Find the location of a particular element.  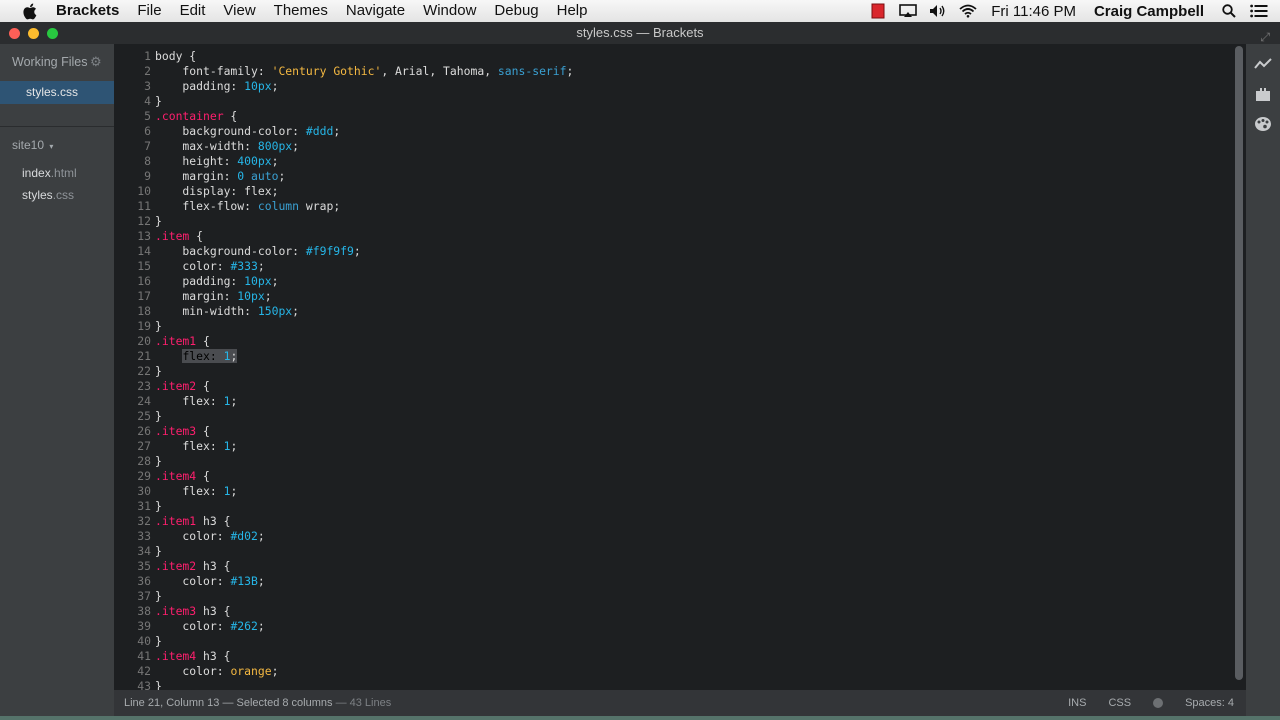

code-token: { is located at coordinates (203, 431).